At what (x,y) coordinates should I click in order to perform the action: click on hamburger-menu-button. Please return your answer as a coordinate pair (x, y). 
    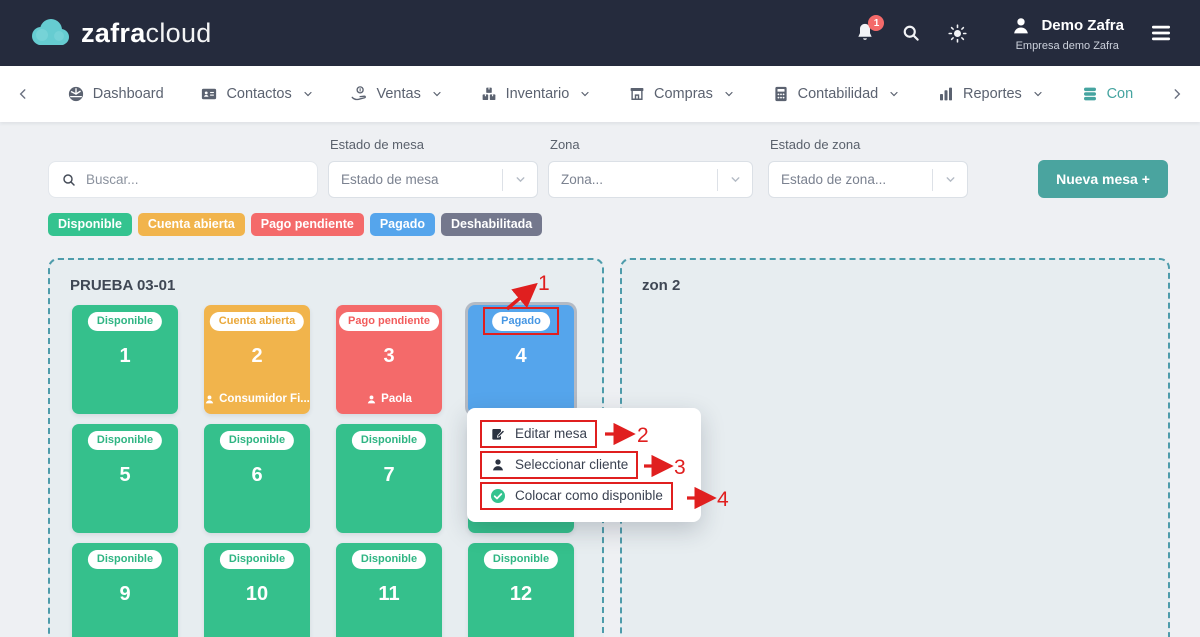
    Looking at the image, I should click on (1161, 33).